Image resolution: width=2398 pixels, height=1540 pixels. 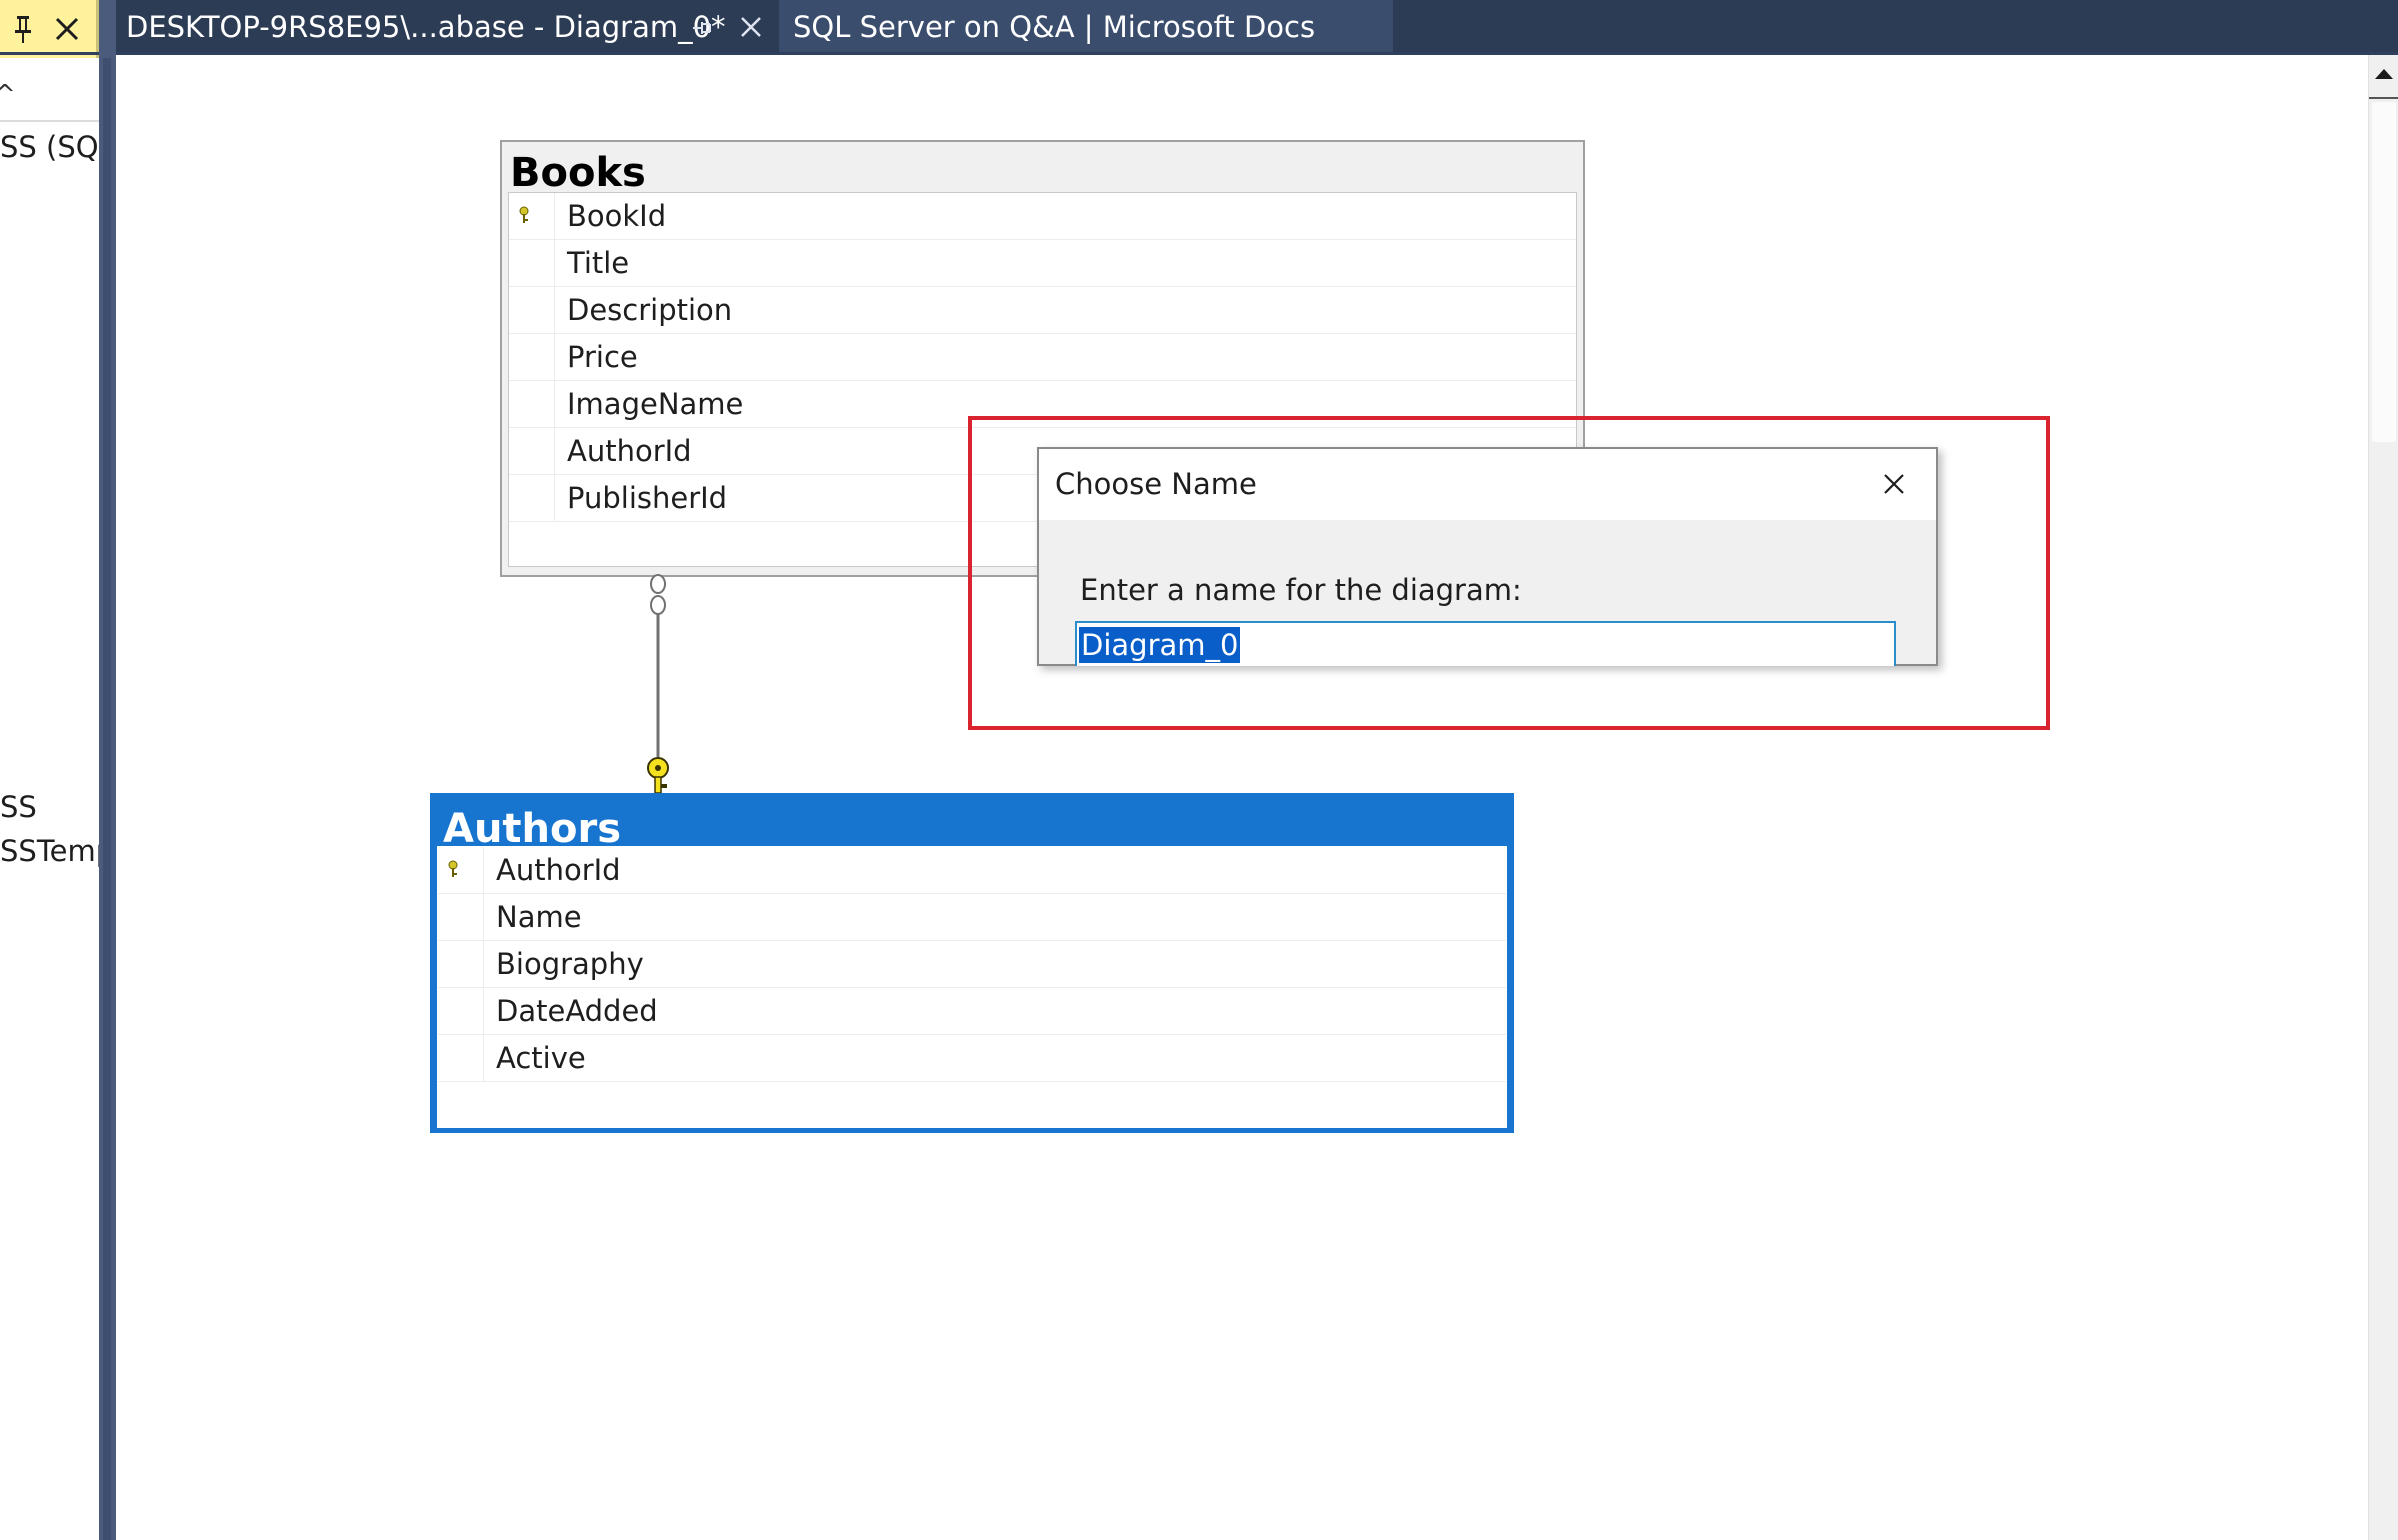 What do you see at coordinates (18, 807) in the screenshot?
I see `explorer-item-ss: SS` at bounding box center [18, 807].